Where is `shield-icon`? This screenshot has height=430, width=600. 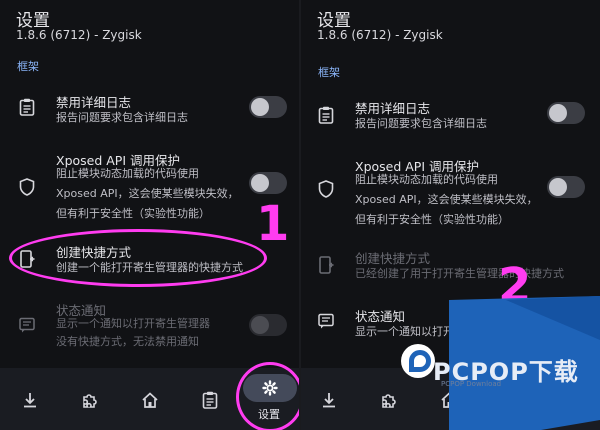
shield-icon is located at coordinates (27, 187).